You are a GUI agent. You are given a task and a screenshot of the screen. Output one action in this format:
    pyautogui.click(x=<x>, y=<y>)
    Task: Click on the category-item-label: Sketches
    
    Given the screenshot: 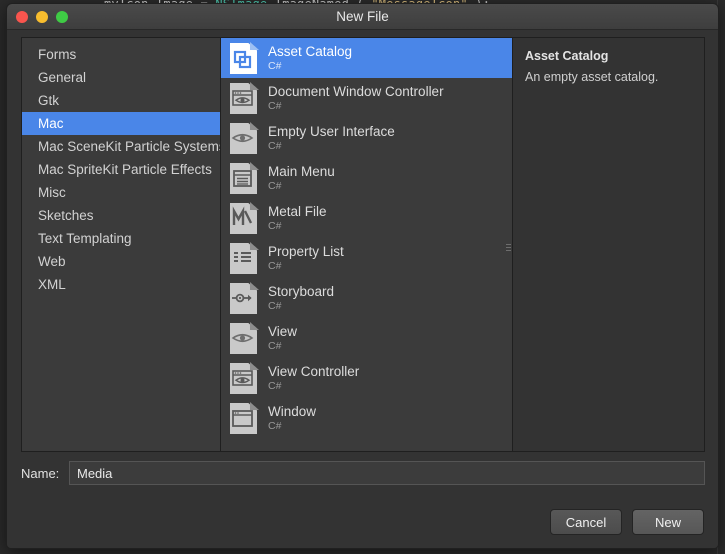 What is the action you would take?
    pyautogui.click(x=66, y=215)
    